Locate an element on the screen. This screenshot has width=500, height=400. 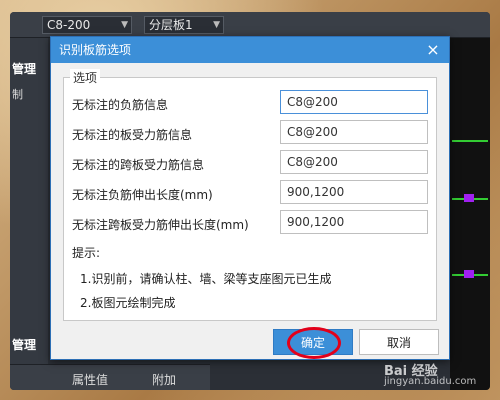
neg-rebar-length-label: 无标注负筋伸出长度(mm) is located at coordinates (142, 195).